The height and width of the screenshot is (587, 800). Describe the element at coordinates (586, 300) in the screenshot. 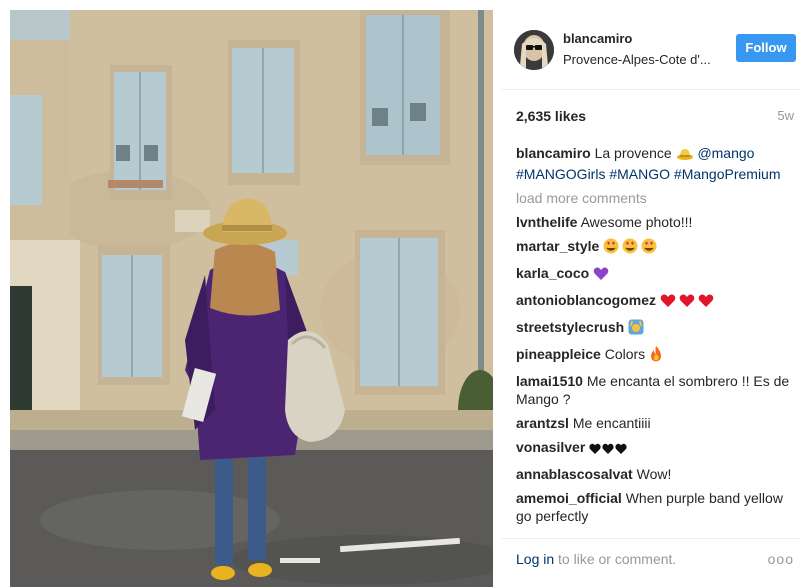

I see `comment-username: antonioblancogomez` at that location.